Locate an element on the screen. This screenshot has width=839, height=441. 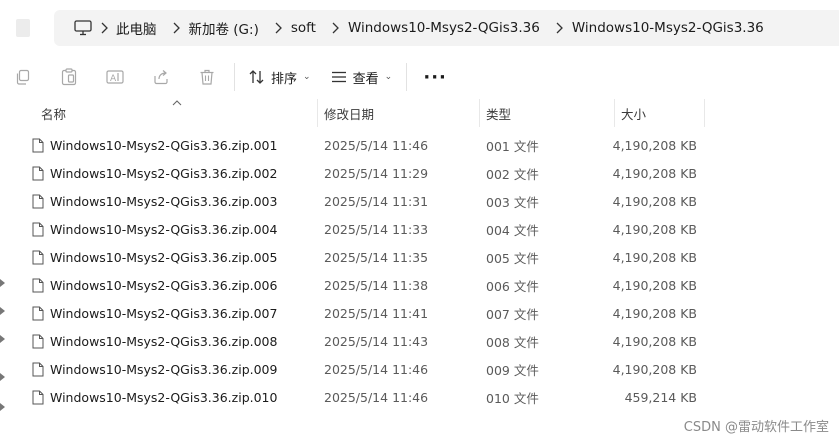
file-type: 008 文件 is located at coordinates (512, 342).